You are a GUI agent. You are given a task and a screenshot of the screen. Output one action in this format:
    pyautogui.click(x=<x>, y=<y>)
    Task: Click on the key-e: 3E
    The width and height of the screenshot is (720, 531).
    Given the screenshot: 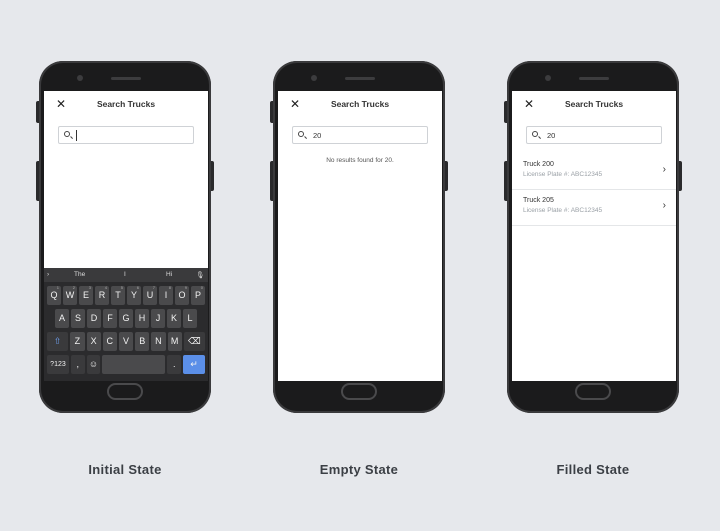 What is the action you would take?
    pyautogui.click(x=86, y=295)
    